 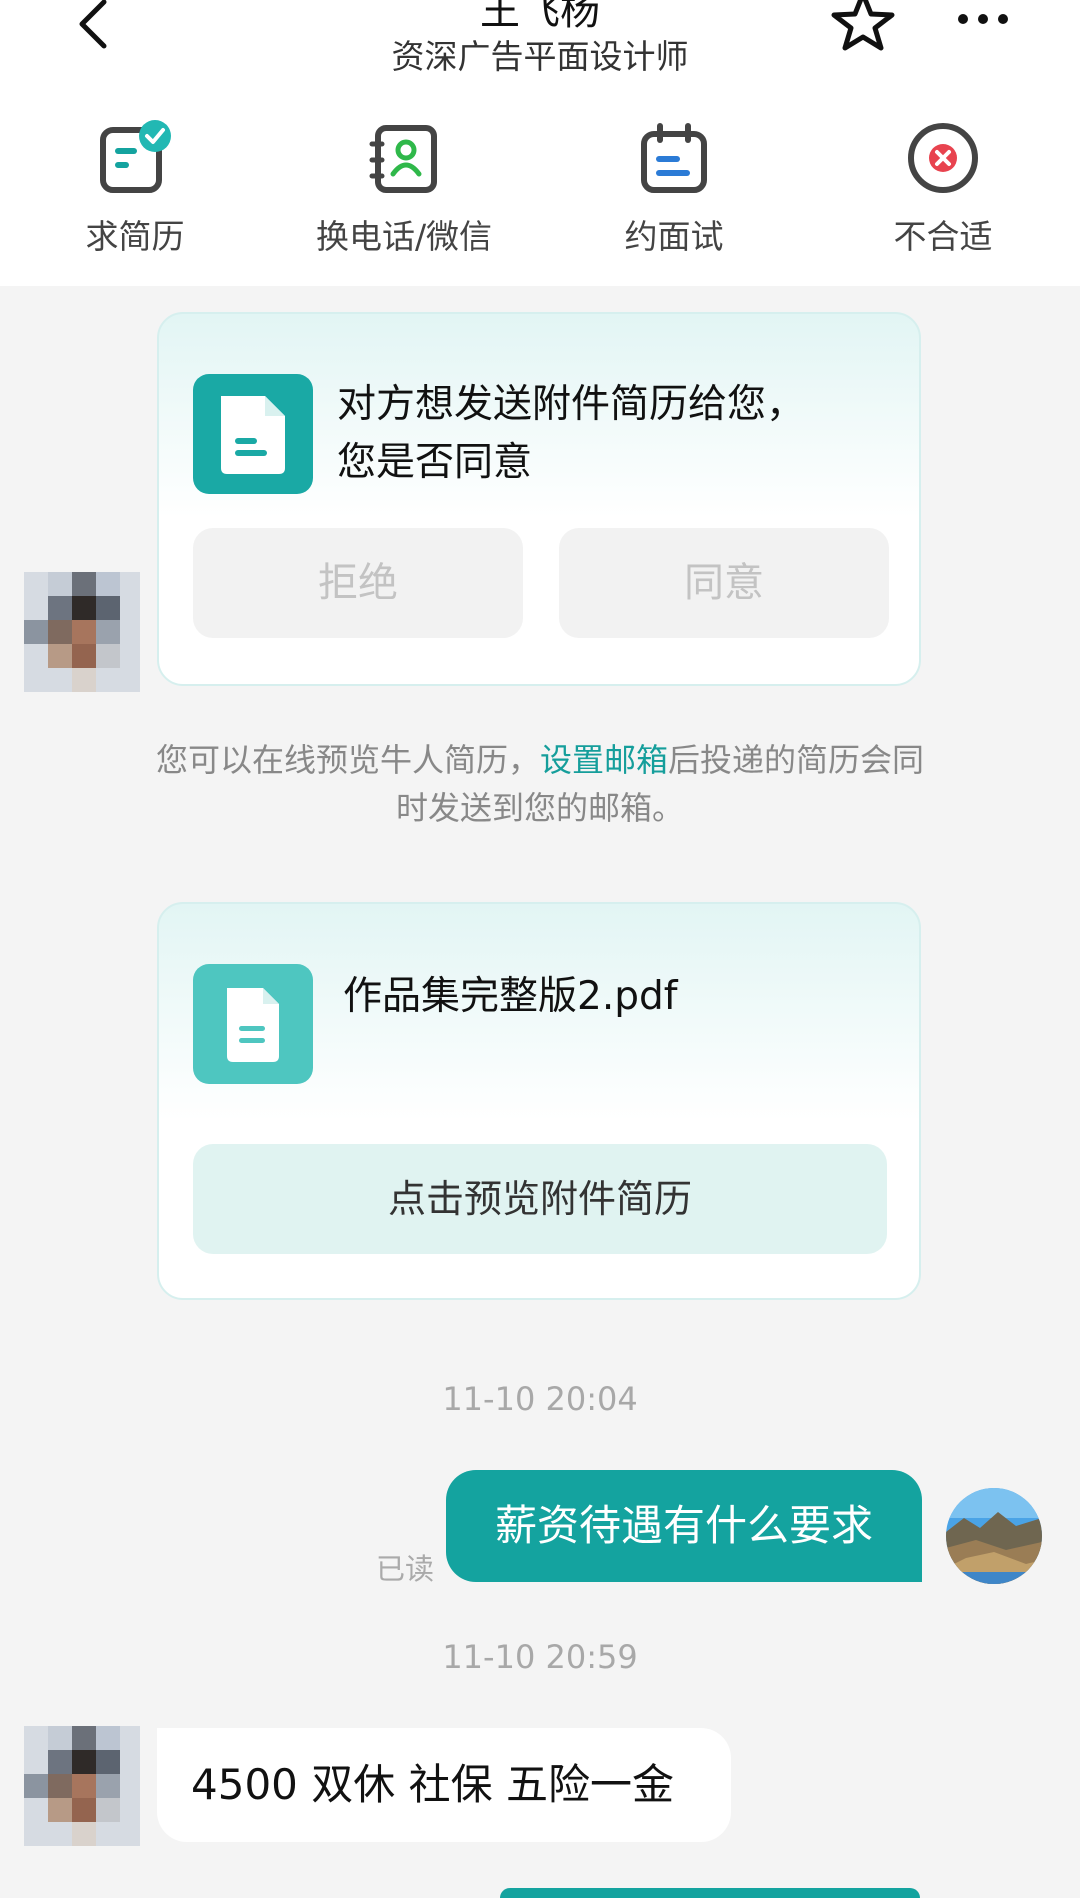 What do you see at coordinates (684, 1526) in the screenshot?
I see `sent-message-bubble: 薪资待遇有什么要求` at bounding box center [684, 1526].